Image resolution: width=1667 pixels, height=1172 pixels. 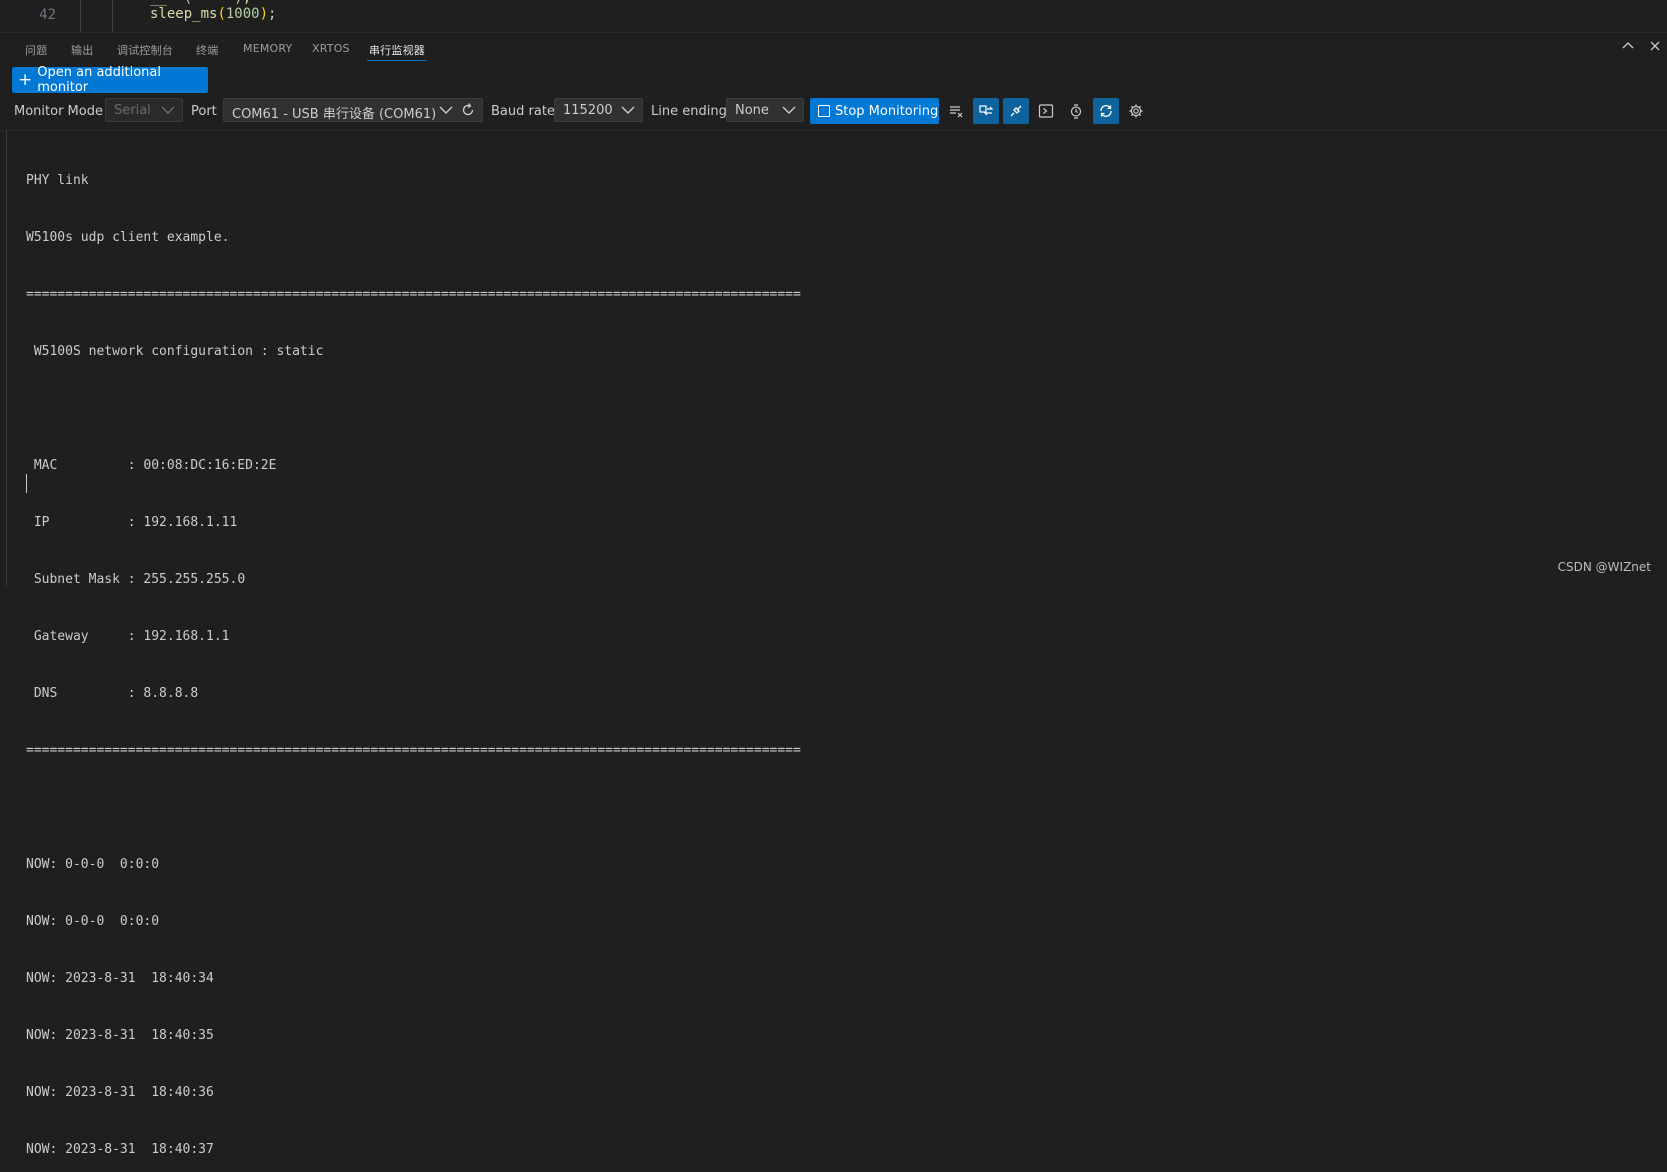 I want to click on connect-icon, so click(x=1016, y=111).